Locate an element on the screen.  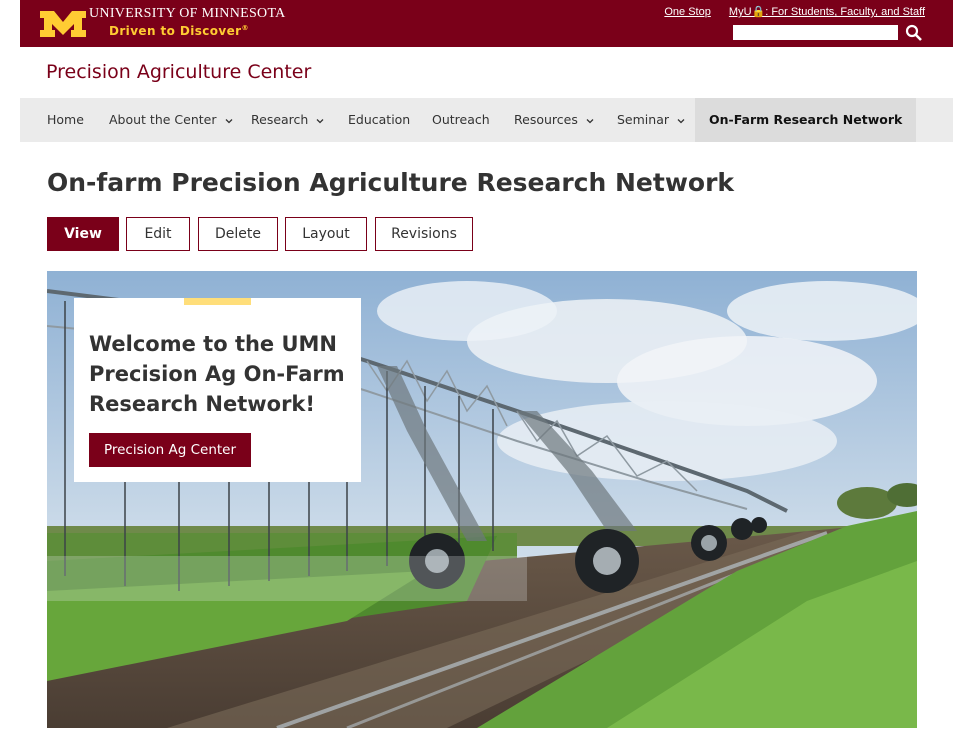
tab-view: View is located at coordinates (83, 234).